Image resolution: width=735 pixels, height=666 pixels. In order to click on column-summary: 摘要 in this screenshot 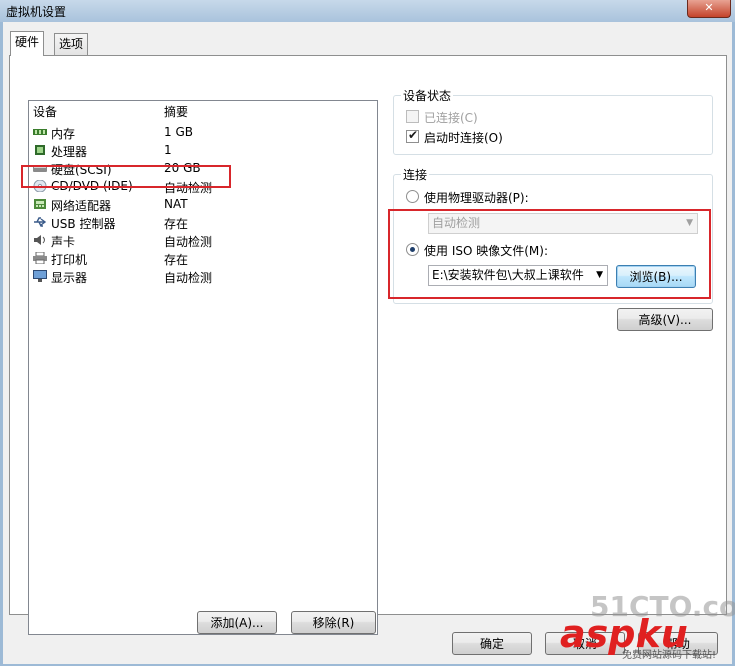, I will do `click(176, 111)`.